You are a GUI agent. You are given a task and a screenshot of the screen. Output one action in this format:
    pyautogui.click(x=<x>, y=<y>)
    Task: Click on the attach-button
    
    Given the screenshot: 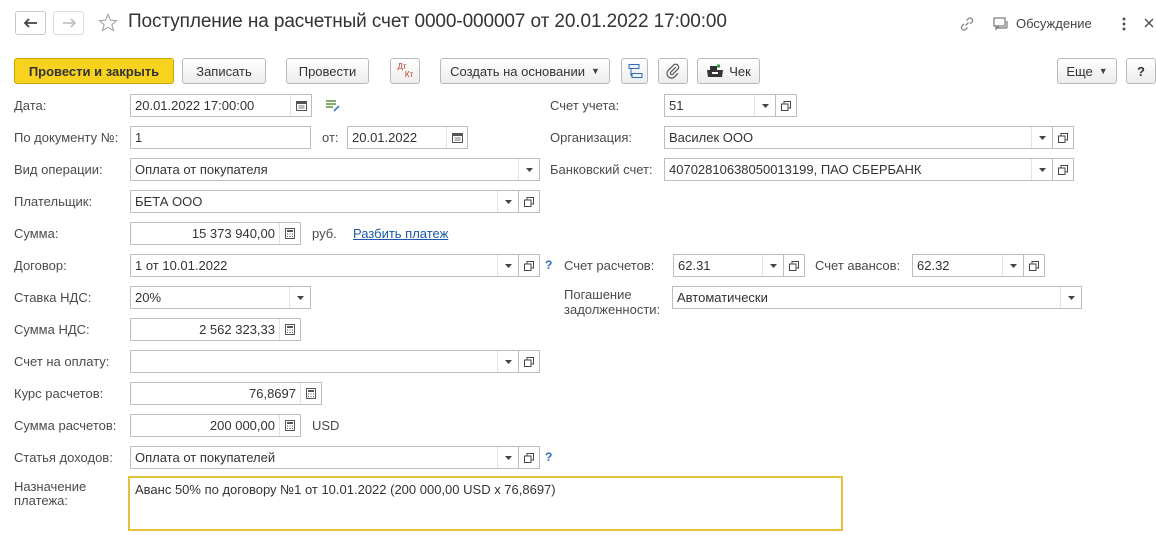 What is the action you would take?
    pyautogui.click(x=673, y=71)
    